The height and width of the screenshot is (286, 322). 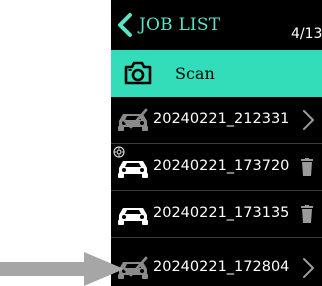 I want to click on job-label: 20240221_172804, so click(x=221, y=267).